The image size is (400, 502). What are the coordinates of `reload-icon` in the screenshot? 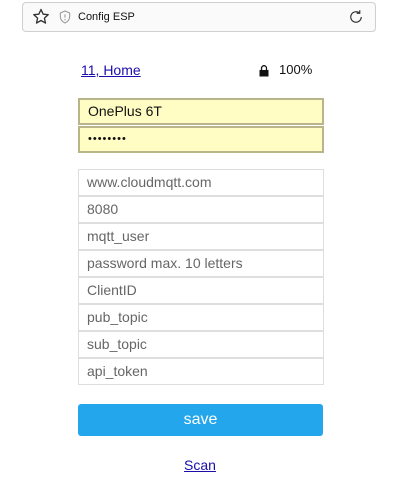 It's located at (356, 17).